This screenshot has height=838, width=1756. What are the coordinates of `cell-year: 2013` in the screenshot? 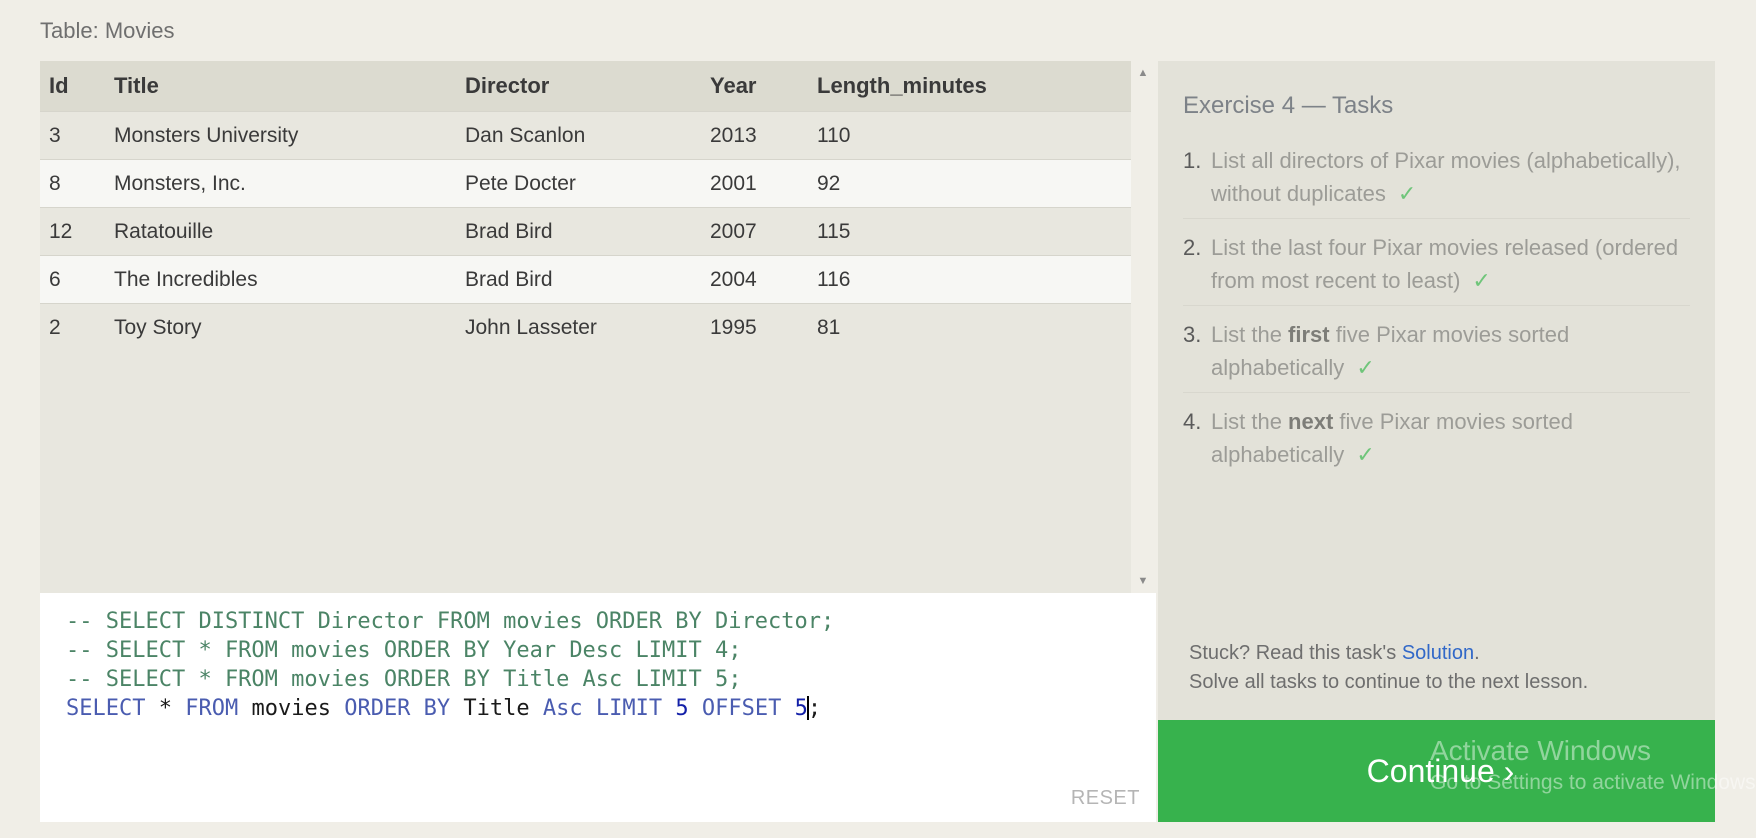 It's located at (763, 135).